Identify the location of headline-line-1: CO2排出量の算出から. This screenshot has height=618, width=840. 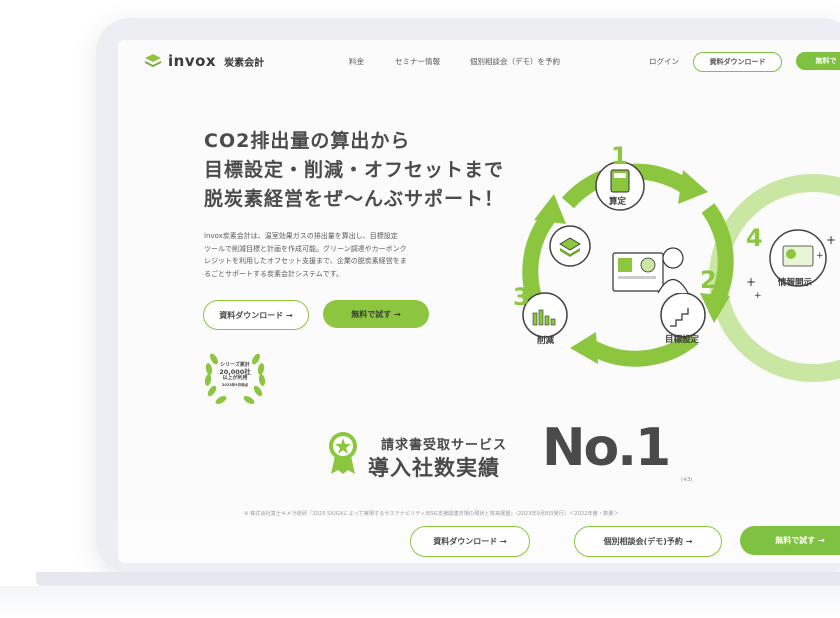
(307, 141).